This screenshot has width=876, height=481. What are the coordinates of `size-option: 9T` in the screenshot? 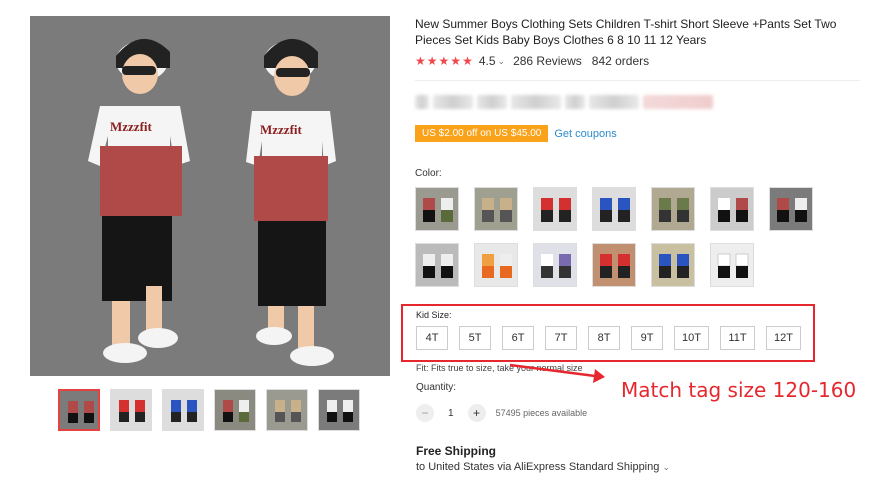 It's located at (647, 338).